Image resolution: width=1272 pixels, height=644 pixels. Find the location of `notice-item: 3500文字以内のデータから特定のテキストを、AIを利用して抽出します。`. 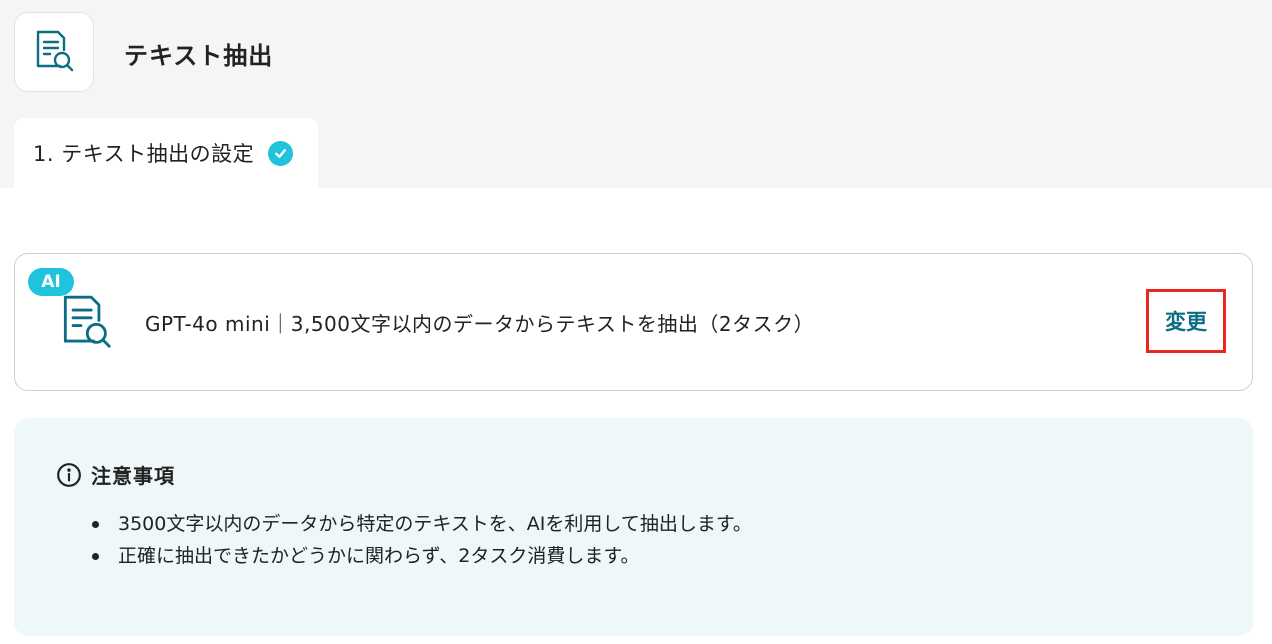

notice-item: 3500文字以内のデータから特定のテキストを、AIを利用して抽出します。 is located at coordinates (422, 524).